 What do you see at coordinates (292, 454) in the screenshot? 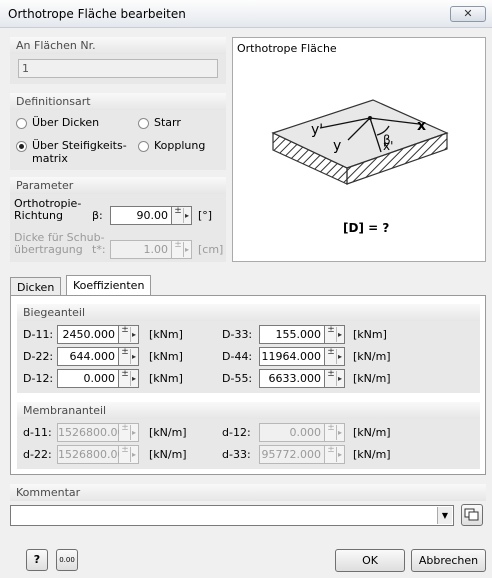
I see `membrane-coef-input: 95772.000` at bounding box center [292, 454].